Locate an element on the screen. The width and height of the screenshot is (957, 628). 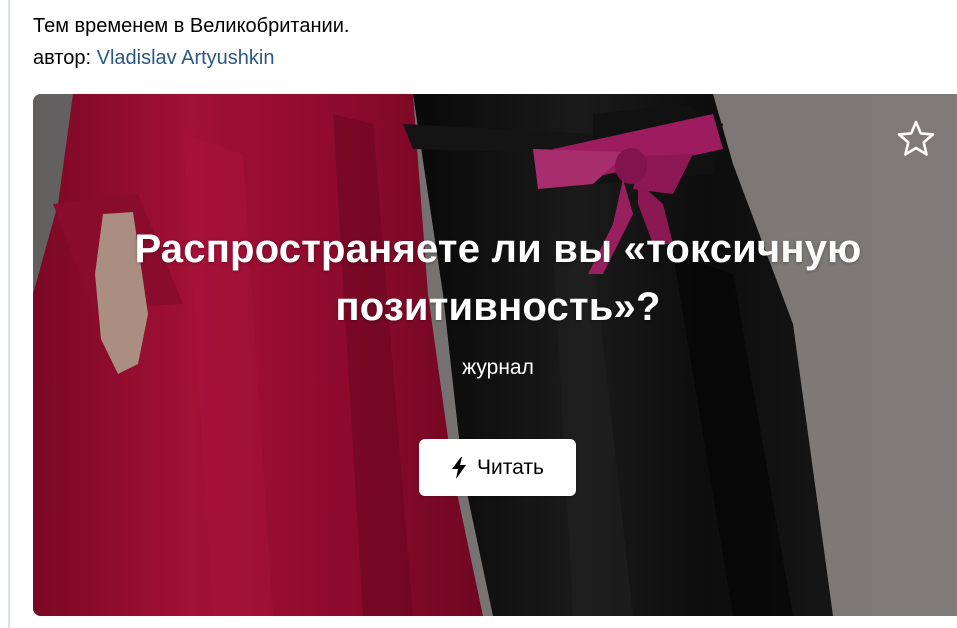
author-prefix: автор: is located at coordinates (65, 58).